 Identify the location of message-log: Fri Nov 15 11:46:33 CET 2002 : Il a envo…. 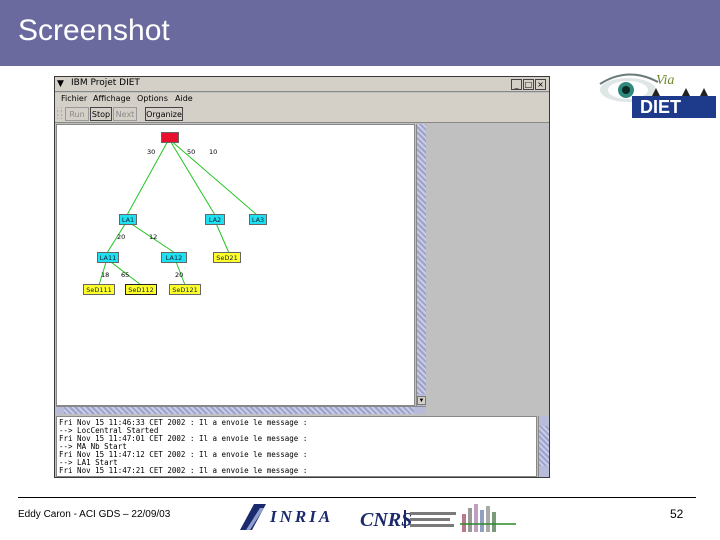
(296, 446).